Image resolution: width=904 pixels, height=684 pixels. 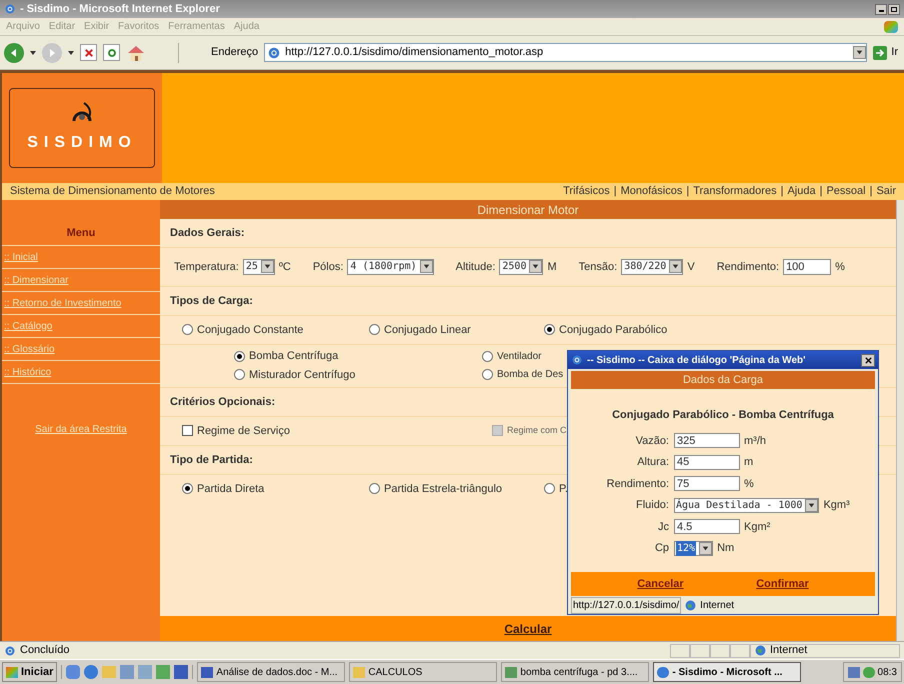 What do you see at coordinates (662, 548) in the screenshot?
I see `field-label: Cp` at bounding box center [662, 548].